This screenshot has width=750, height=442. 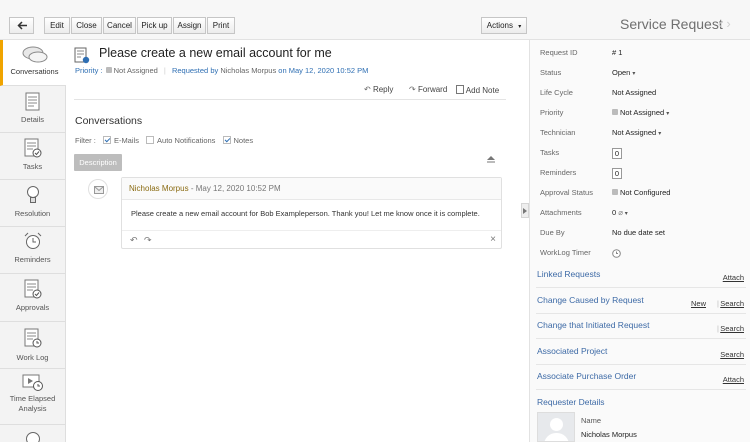 What do you see at coordinates (215, 53) in the screenshot?
I see `request-title: Please create a new email account for me` at bounding box center [215, 53].